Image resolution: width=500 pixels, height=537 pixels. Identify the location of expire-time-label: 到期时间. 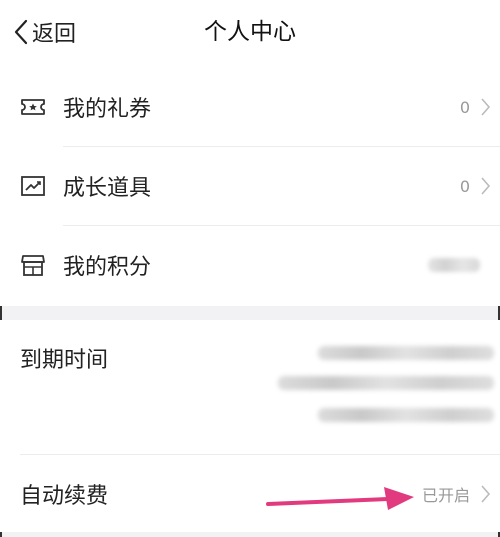
(64, 360).